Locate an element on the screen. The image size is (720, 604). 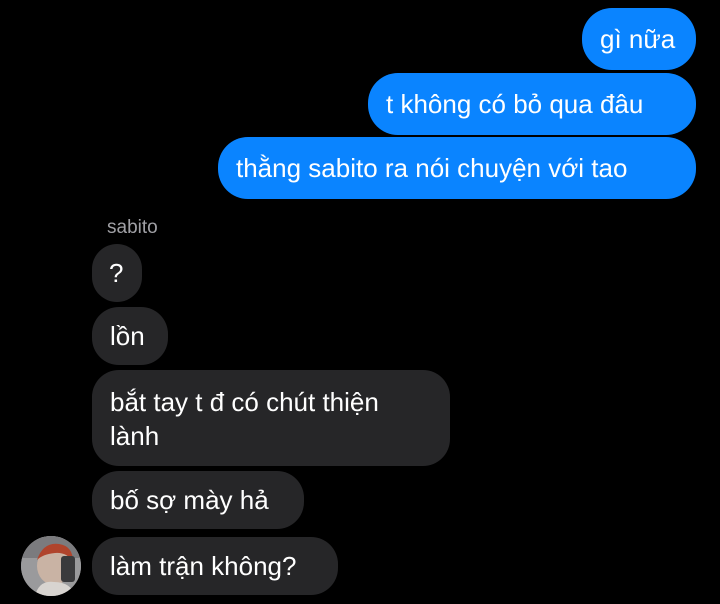
received-message-bubble: ? is located at coordinates (117, 273).